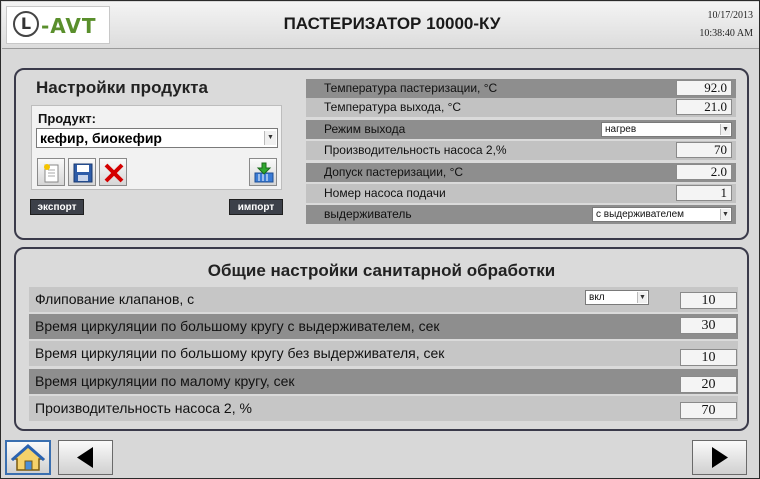 Image resolution: width=760 pixels, height=479 pixels. I want to click on big-loop-with-holder-input: 30, so click(708, 325).